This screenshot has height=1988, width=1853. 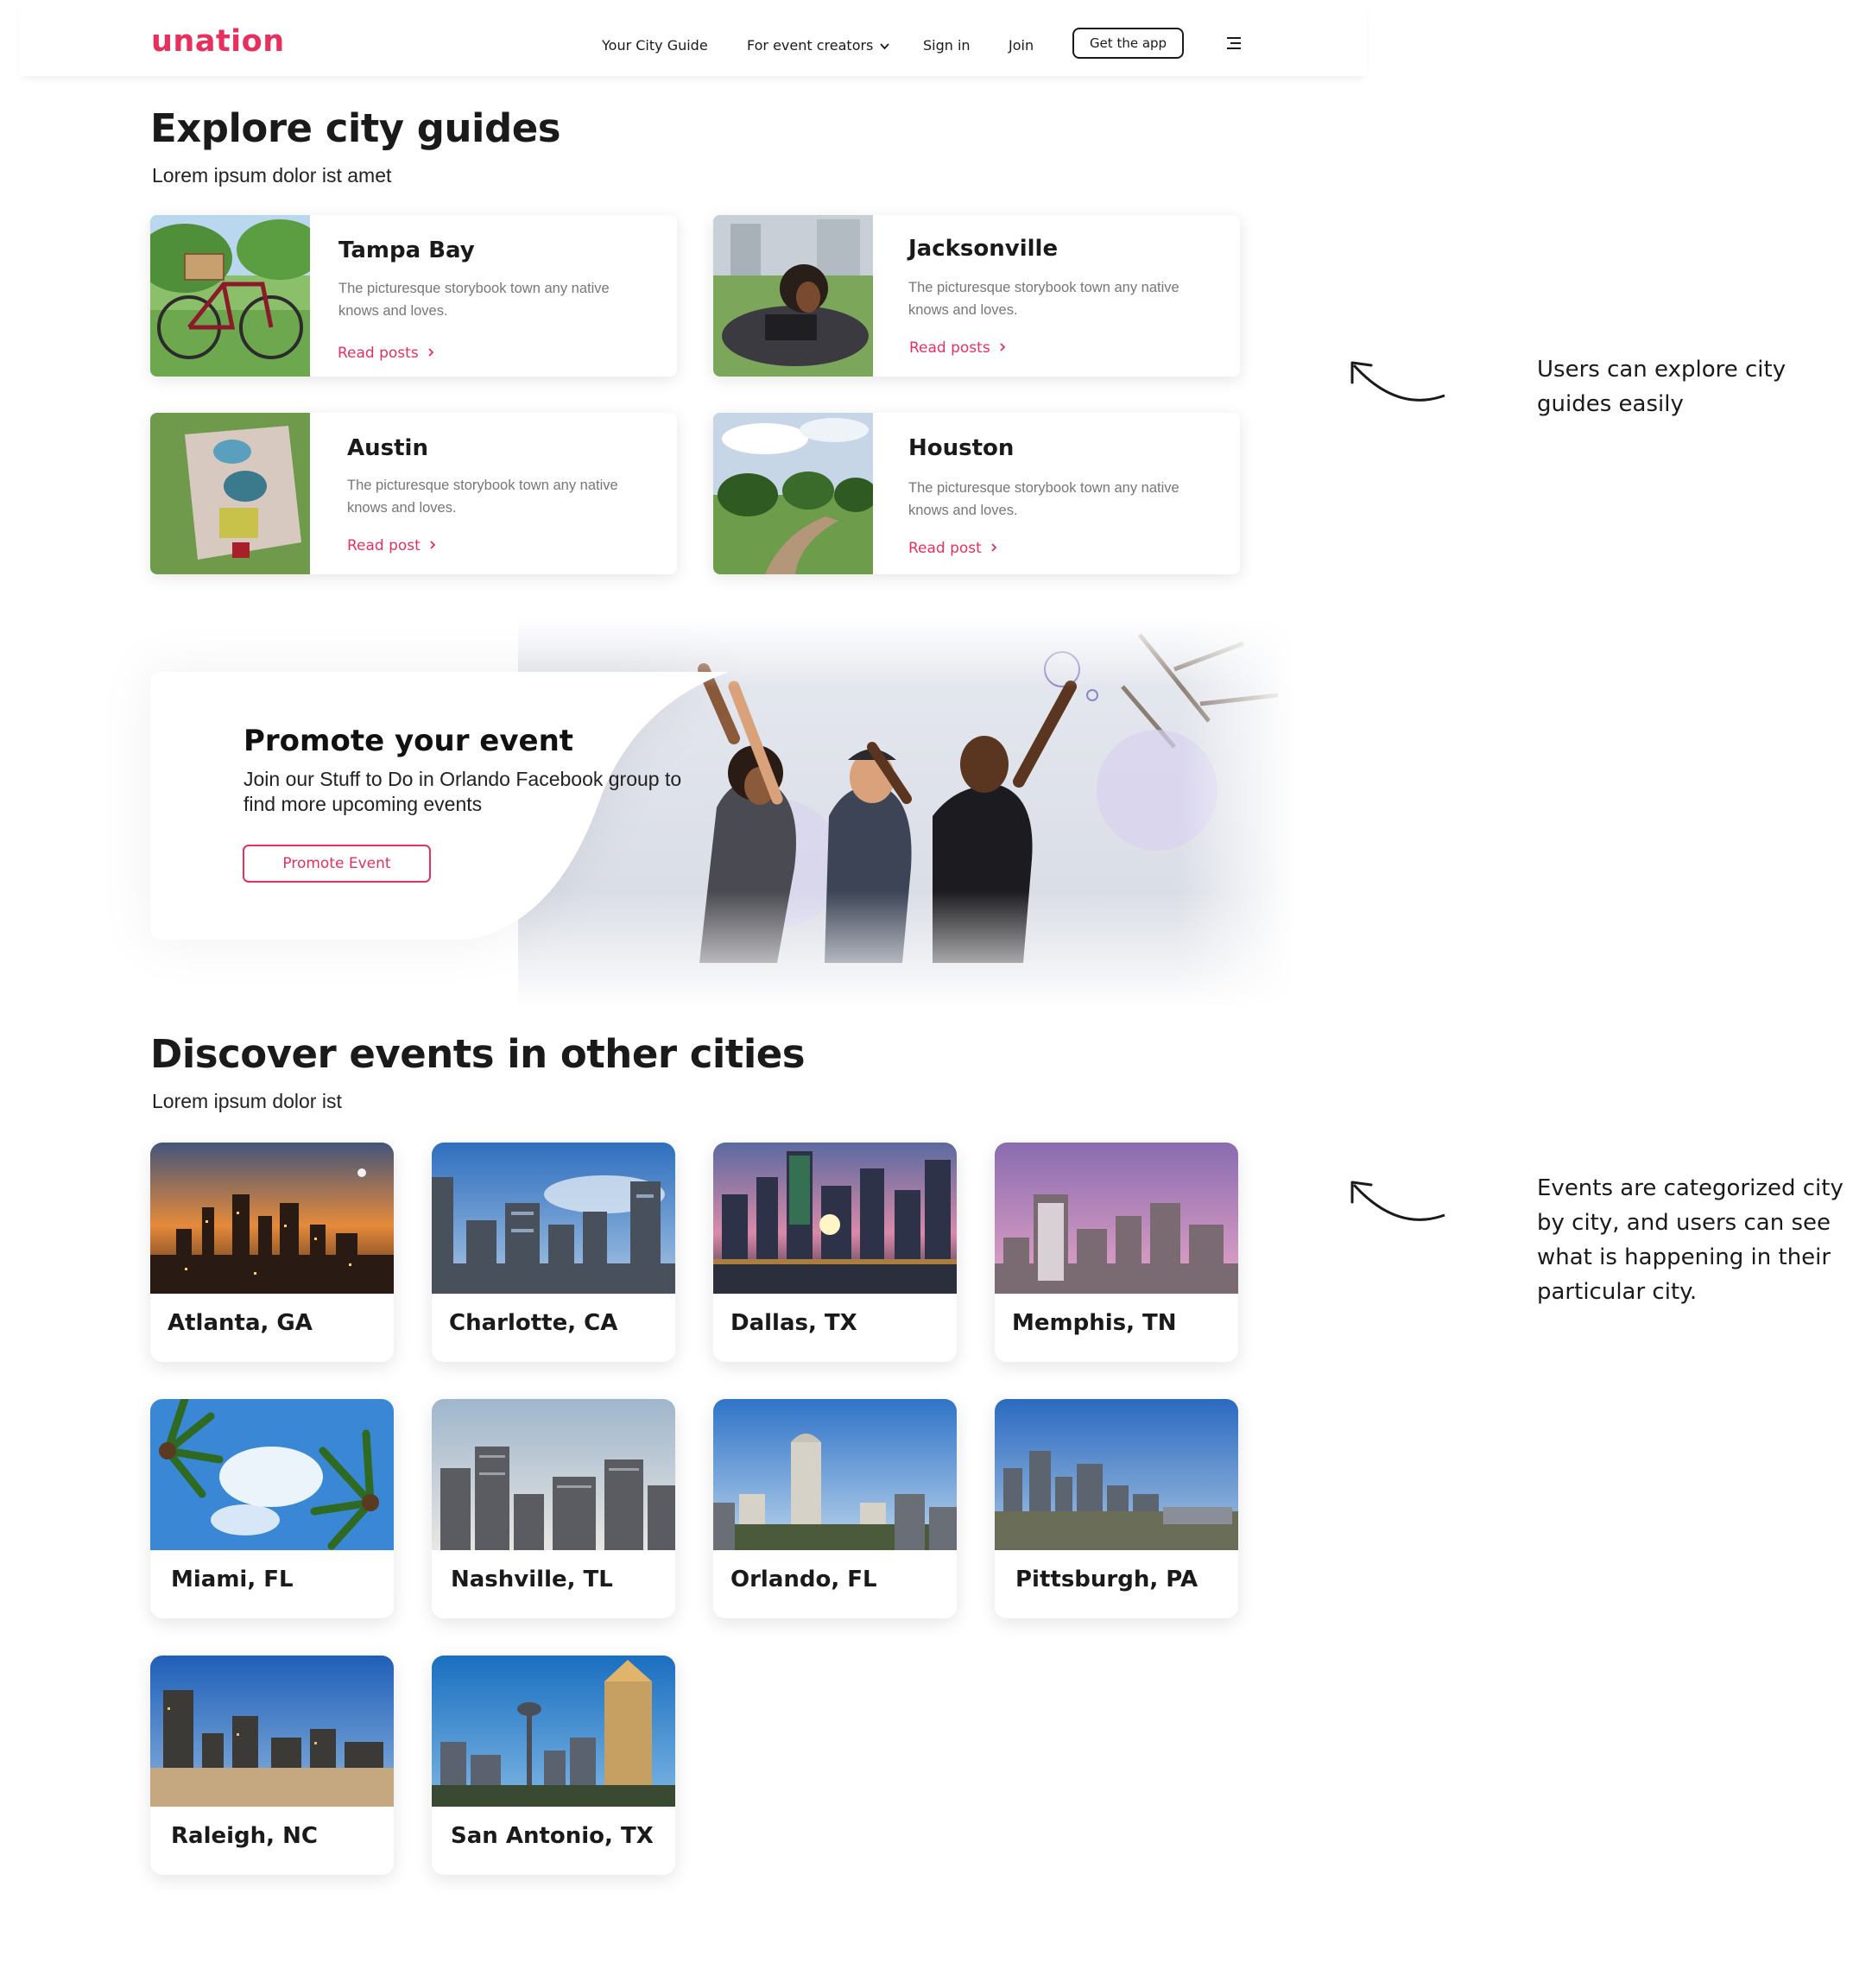 I want to click on city-image-dallas, so click(x=835, y=1218).